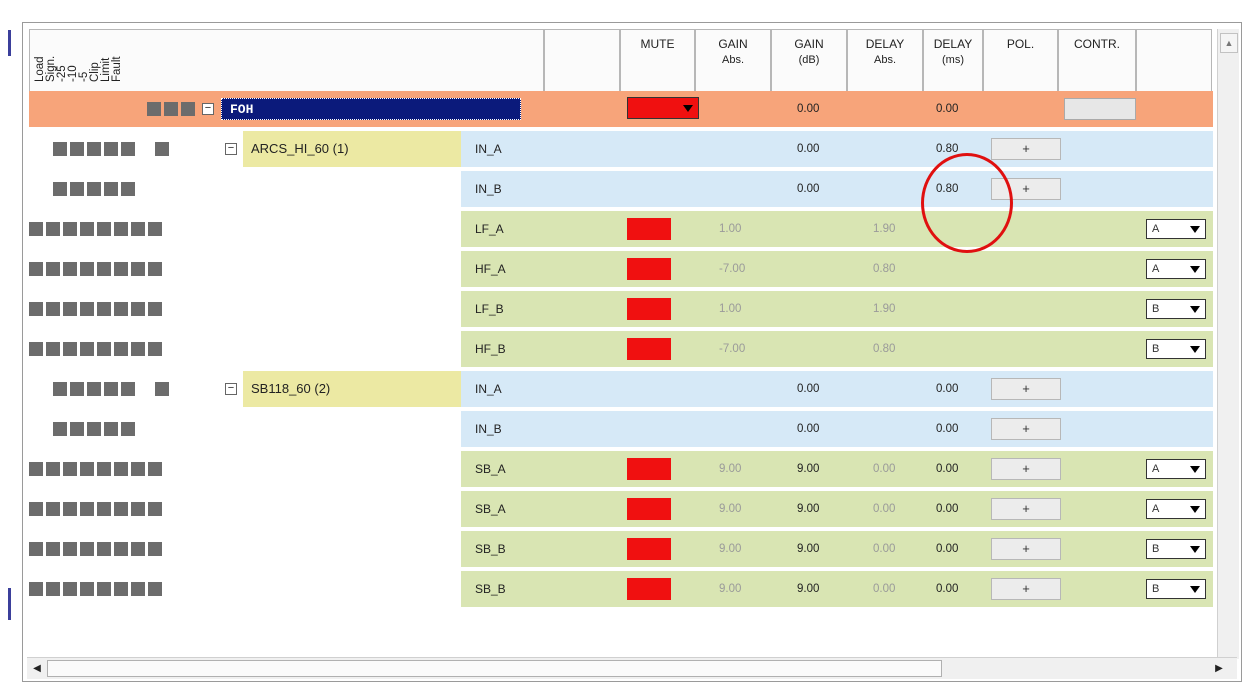 The height and width of the screenshot is (688, 1247). What do you see at coordinates (621, 549) in the screenshot?
I see `channel-row-11: SB_B 9.00 9.00 0.00 0.00 + B` at bounding box center [621, 549].